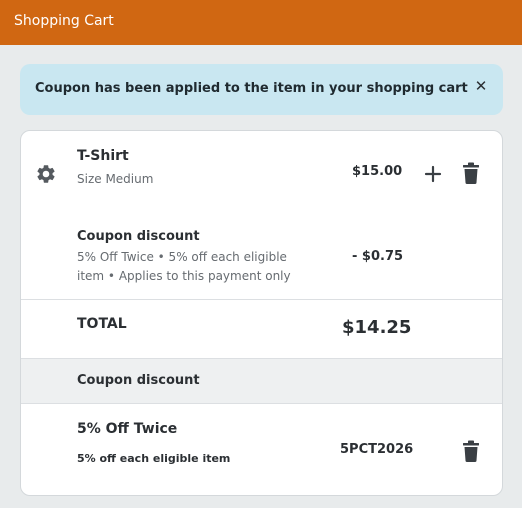  Describe the element at coordinates (46, 174) in the screenshot. I see `gear-icon` at that location.